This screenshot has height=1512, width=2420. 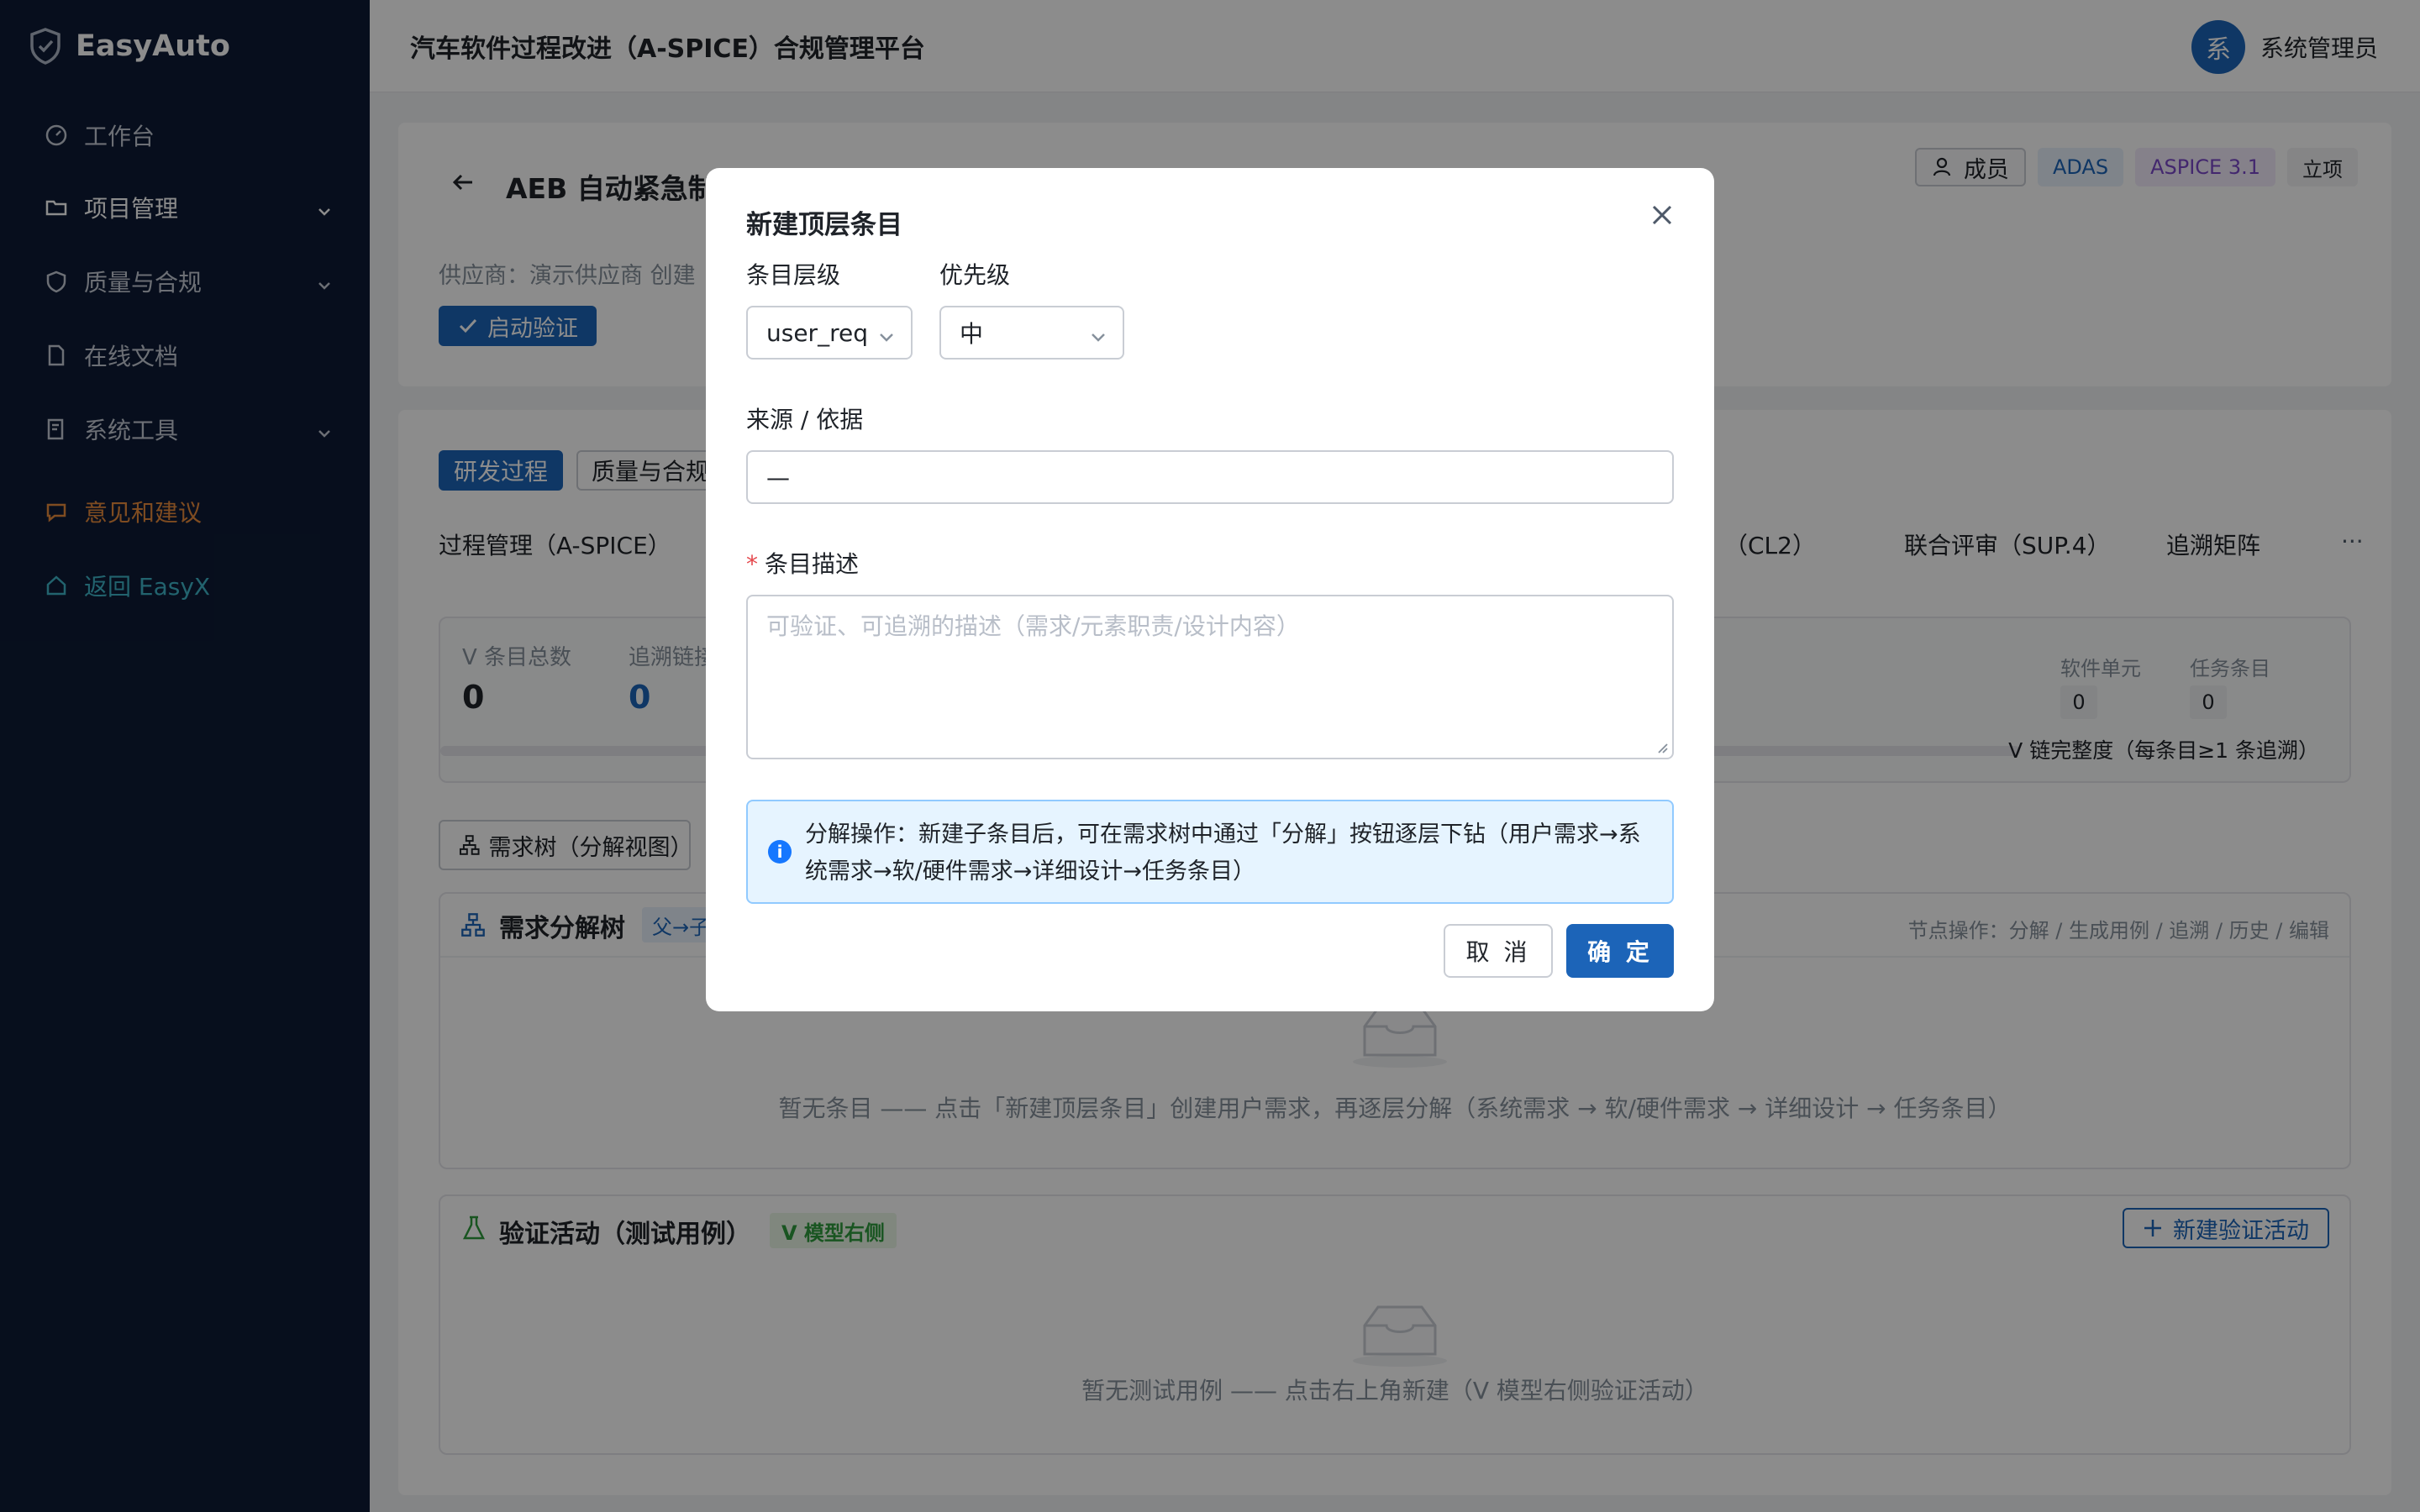 What do you see at coordinates (817, 332) in the screenshot?
I see `level-select-value: user_req` at bounding box center [817, 332].